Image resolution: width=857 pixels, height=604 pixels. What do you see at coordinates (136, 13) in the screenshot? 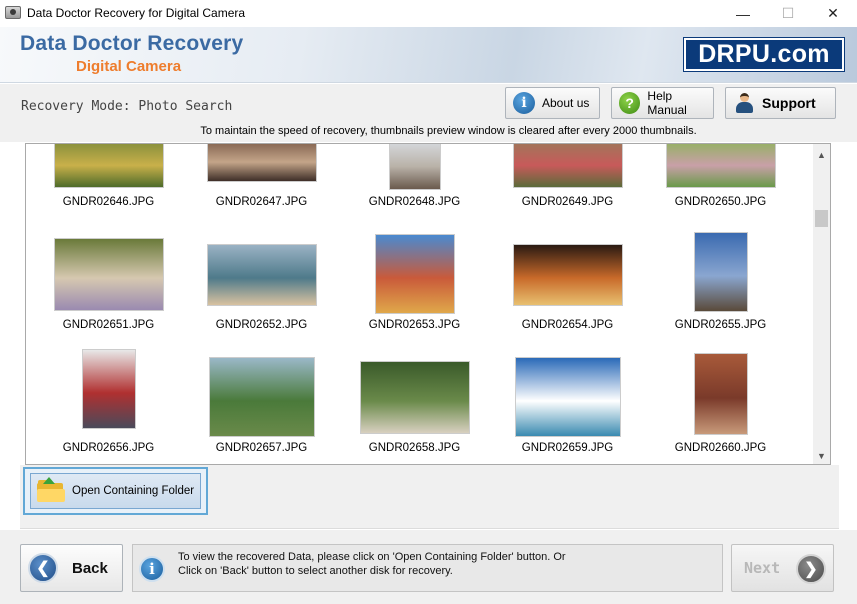
I see `window-title: Data Doctor Recovery for Digital Camera` at bounding box center [136, 13].